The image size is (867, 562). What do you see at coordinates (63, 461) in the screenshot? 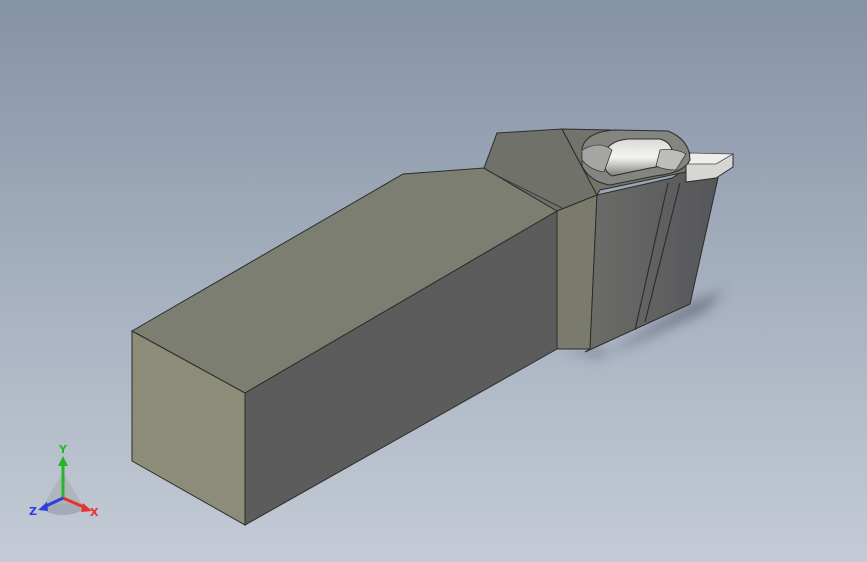
I see `y-axis-arrow` at bounding box center [63, 461].